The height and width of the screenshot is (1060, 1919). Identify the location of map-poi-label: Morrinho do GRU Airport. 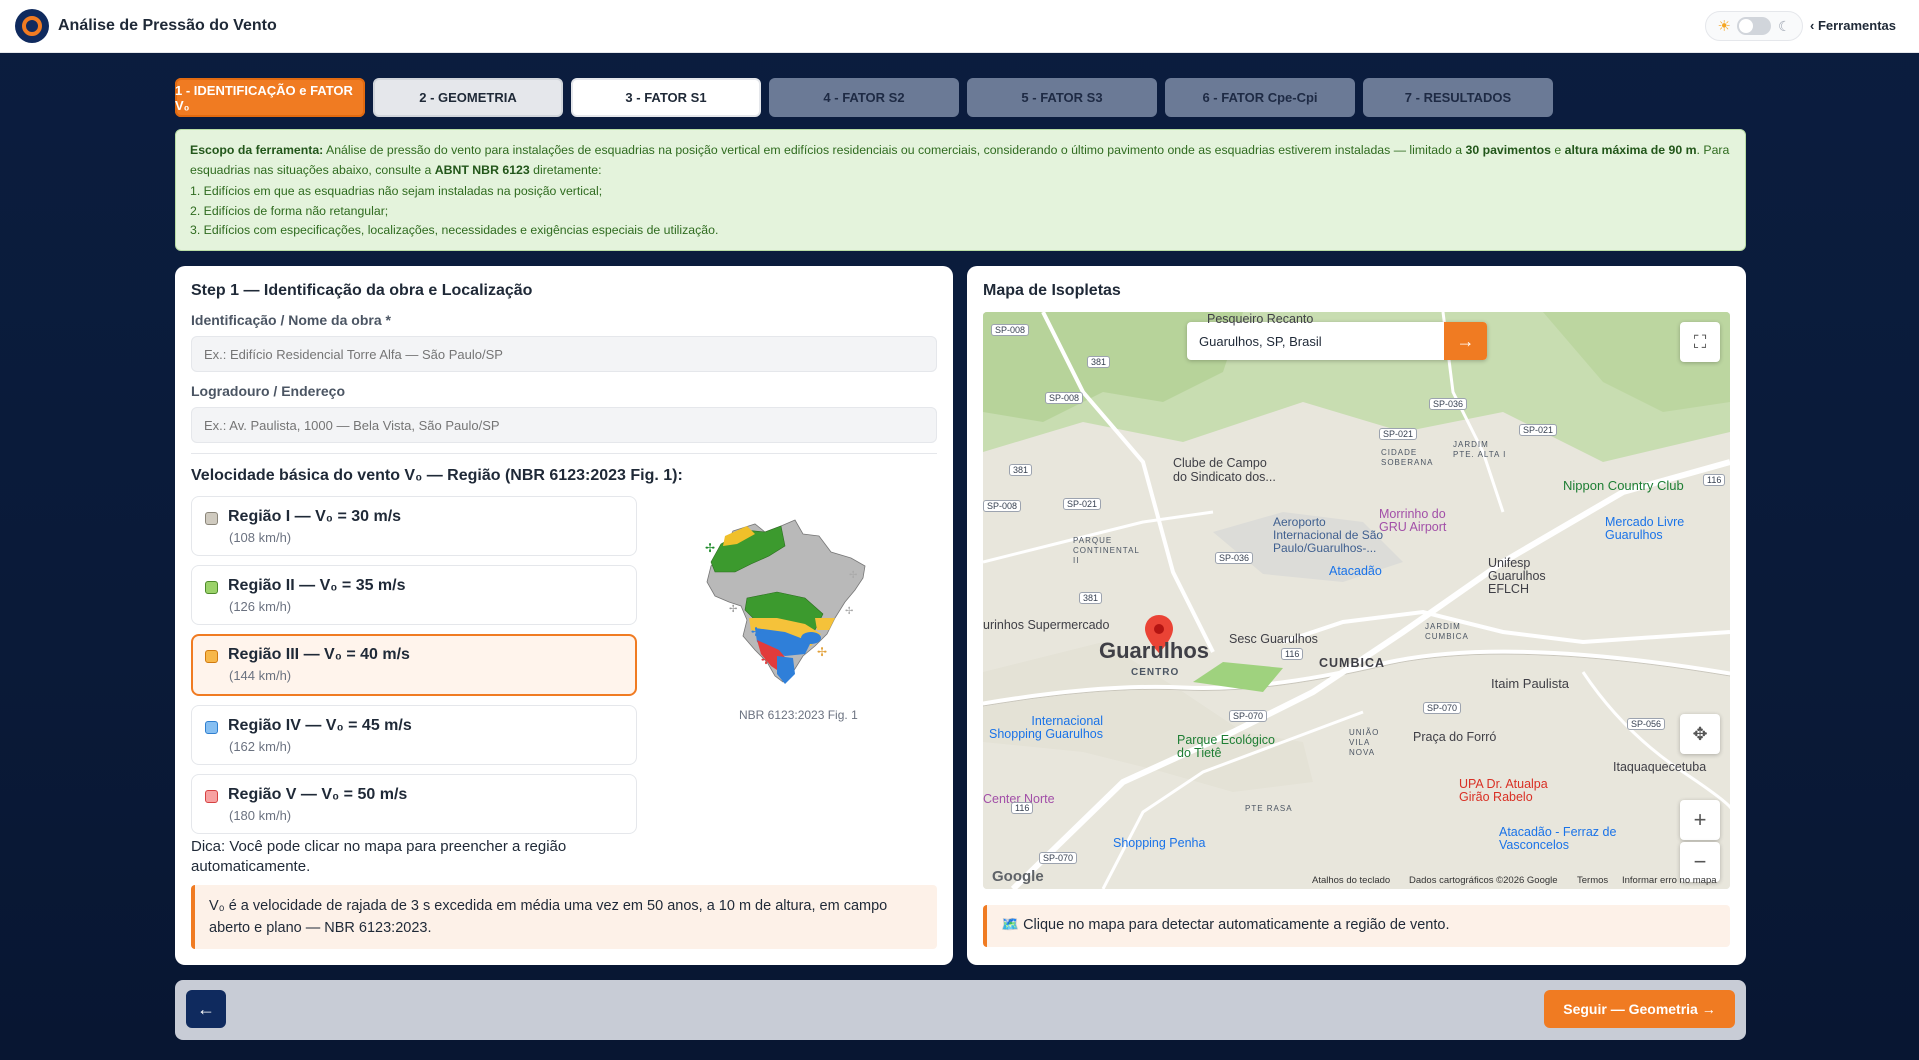
(1413, 520).